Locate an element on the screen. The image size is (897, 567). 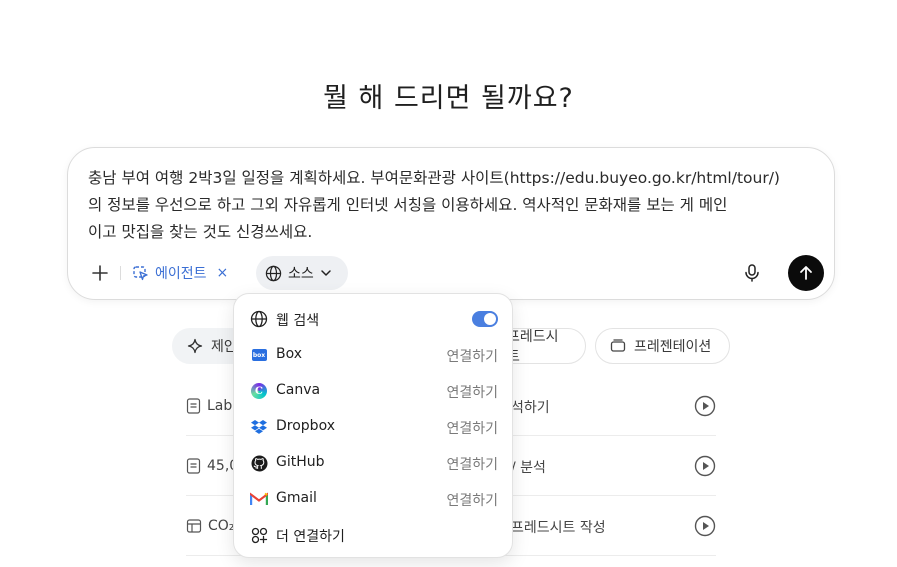
send-button is located at coordinates (806, 273).